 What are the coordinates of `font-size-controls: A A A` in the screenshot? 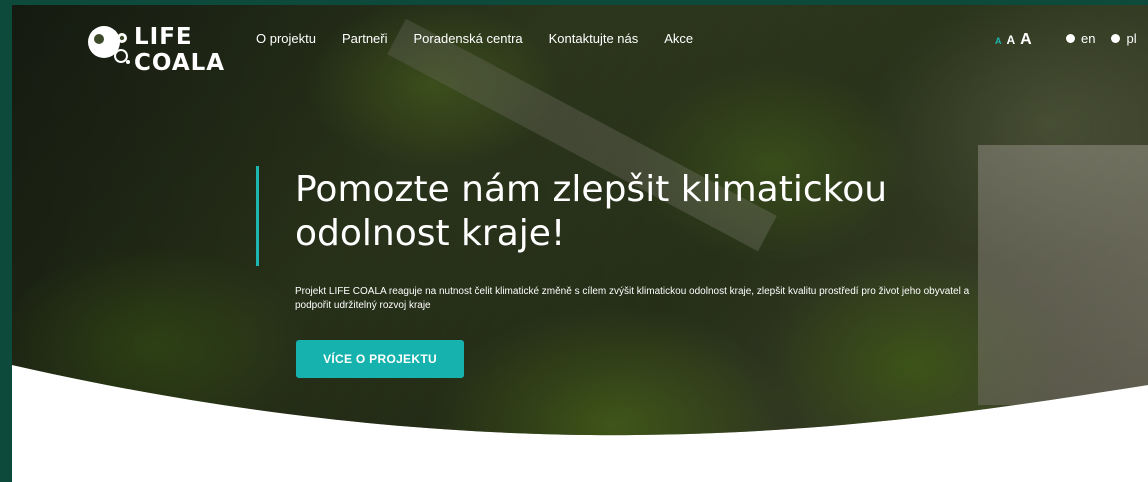 It's located at (1013, 40).